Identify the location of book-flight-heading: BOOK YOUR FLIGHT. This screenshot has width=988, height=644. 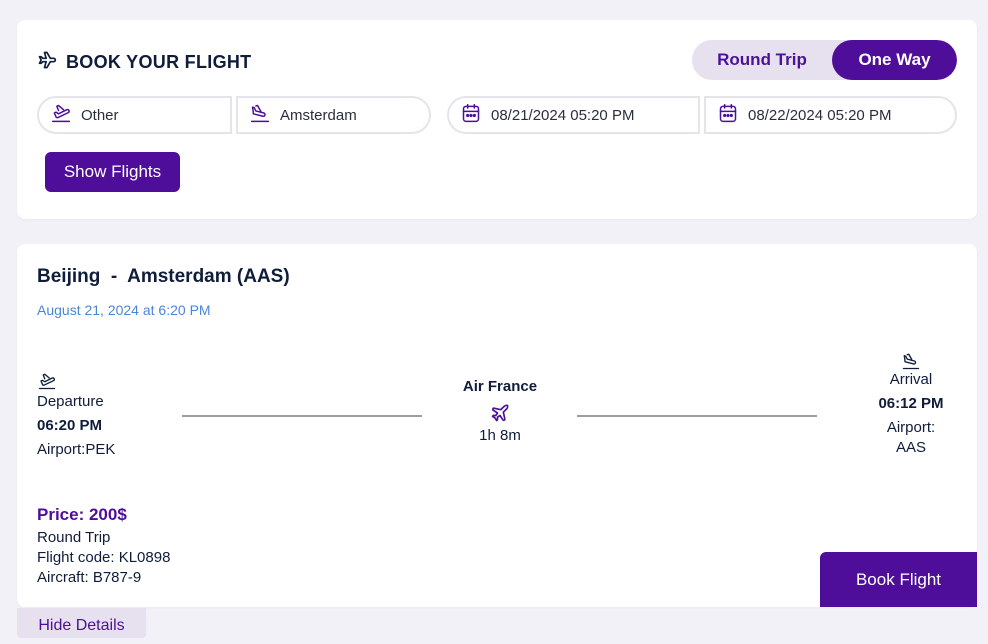
(144, 62).